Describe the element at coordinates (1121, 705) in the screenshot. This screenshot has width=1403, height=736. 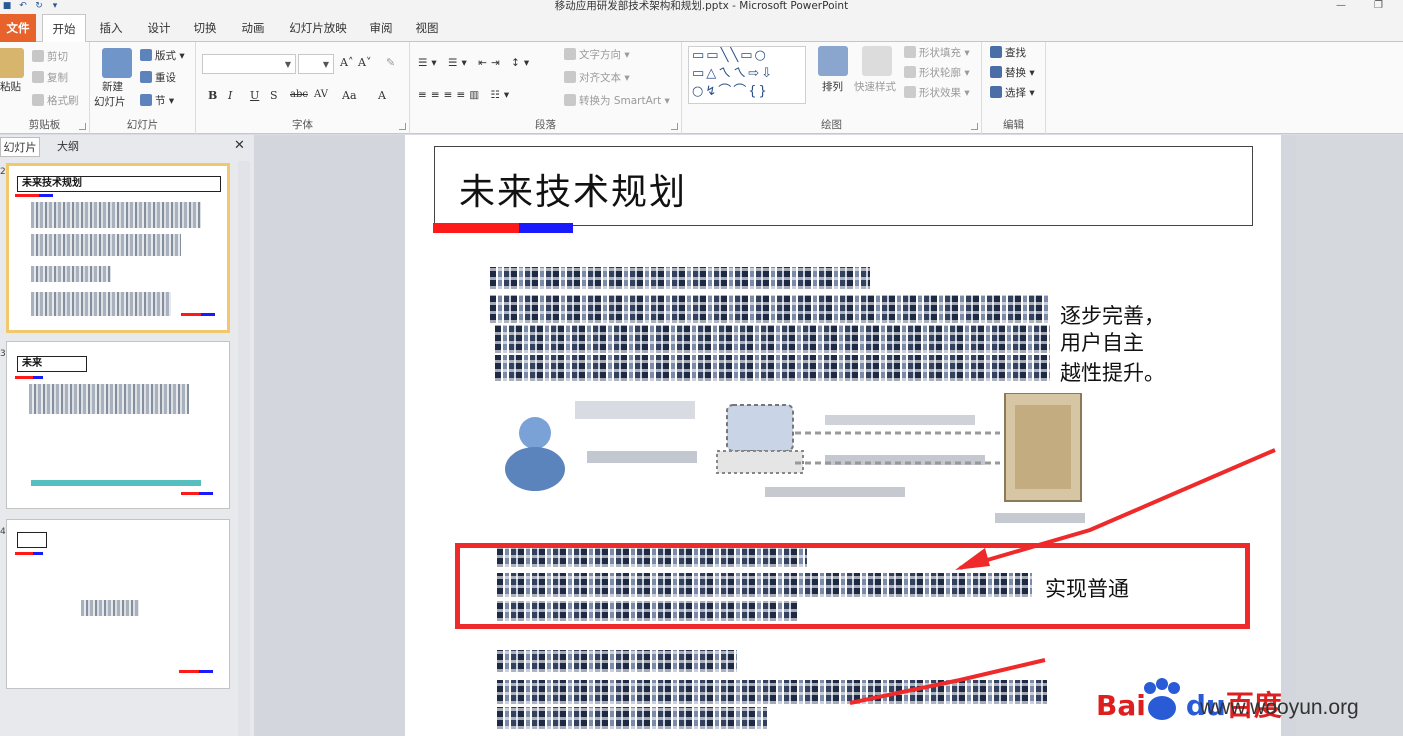
I see `watermark-text: Bai` at that location.